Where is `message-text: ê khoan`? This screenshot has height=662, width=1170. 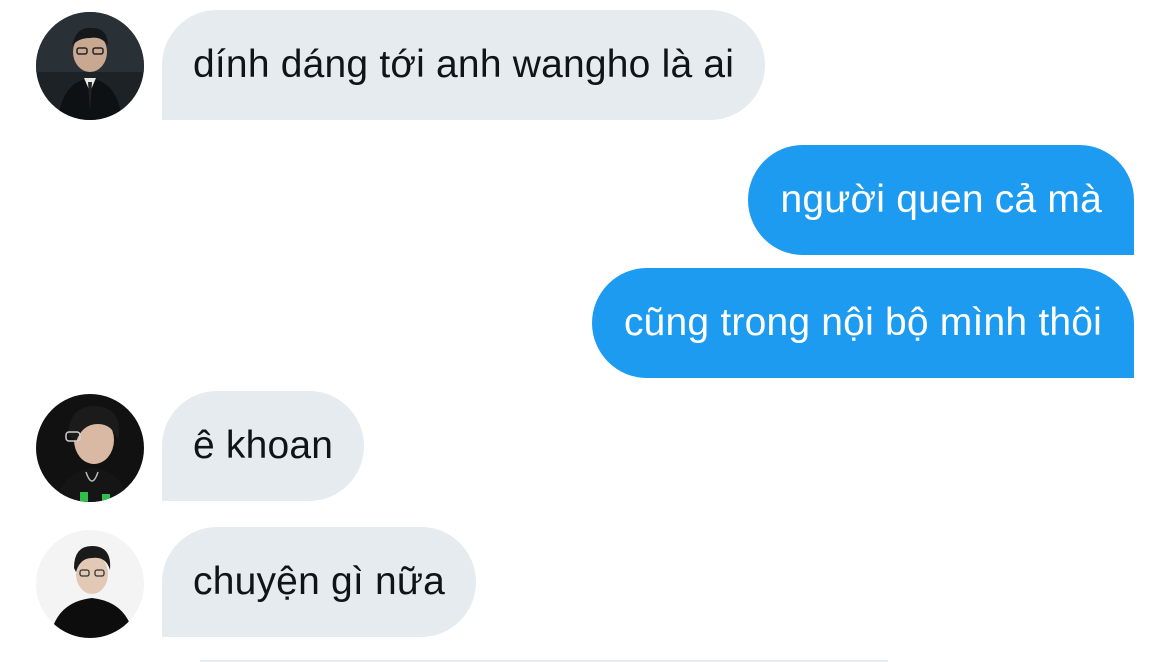
message-text: ê khoan is located at coordinates (263, 445).